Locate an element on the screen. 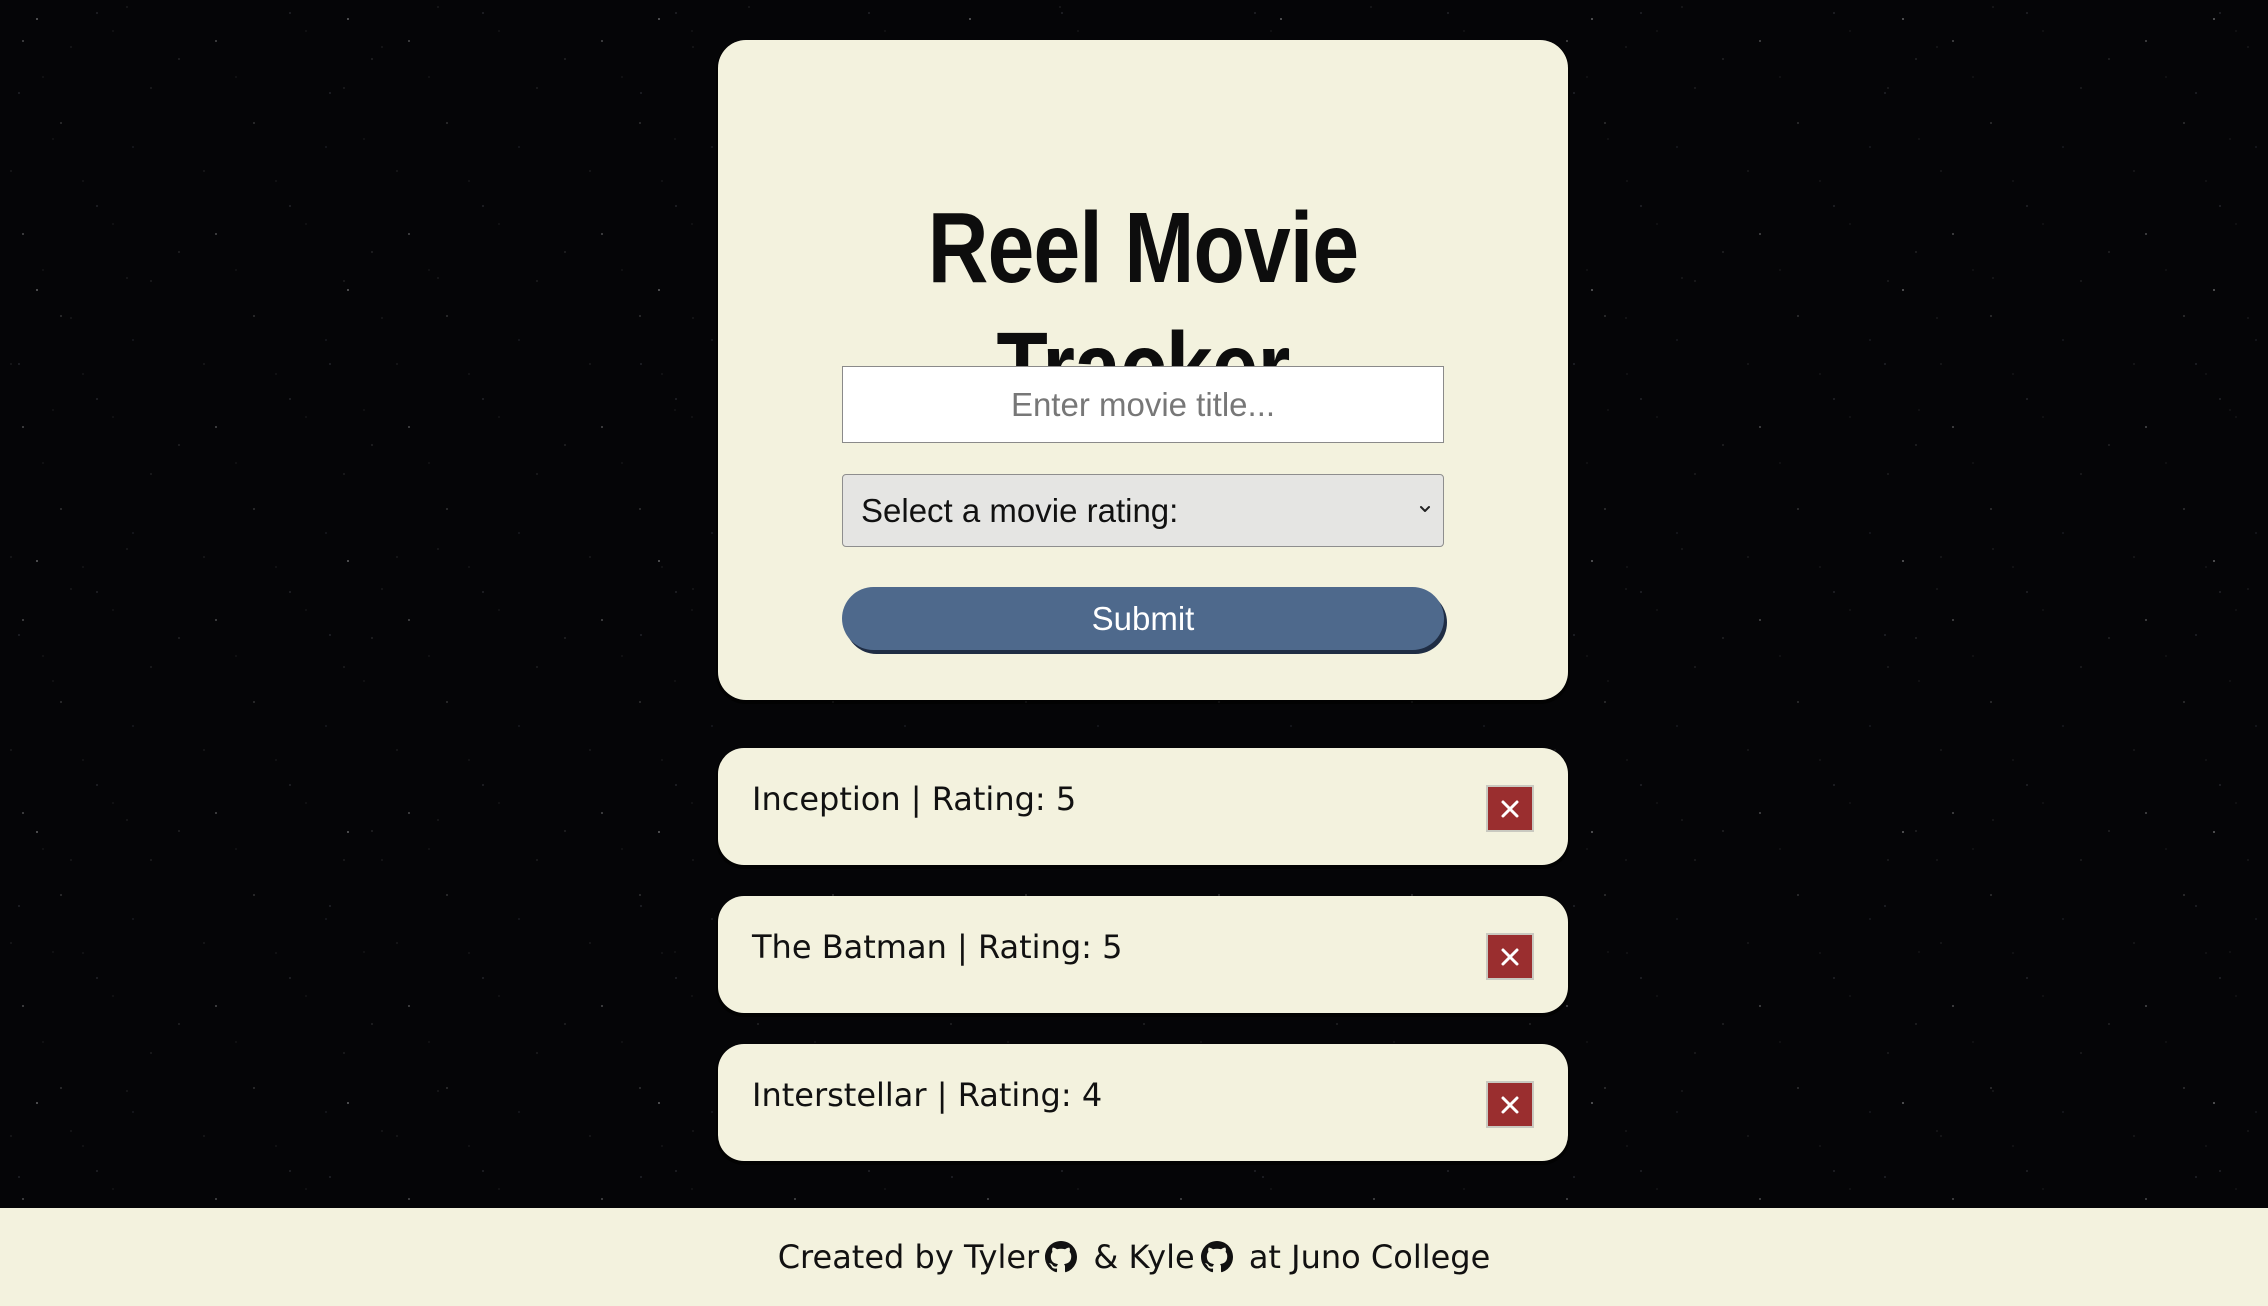  movie-rating-select: Select a movie rating: is located at coordinates (1143, 510).